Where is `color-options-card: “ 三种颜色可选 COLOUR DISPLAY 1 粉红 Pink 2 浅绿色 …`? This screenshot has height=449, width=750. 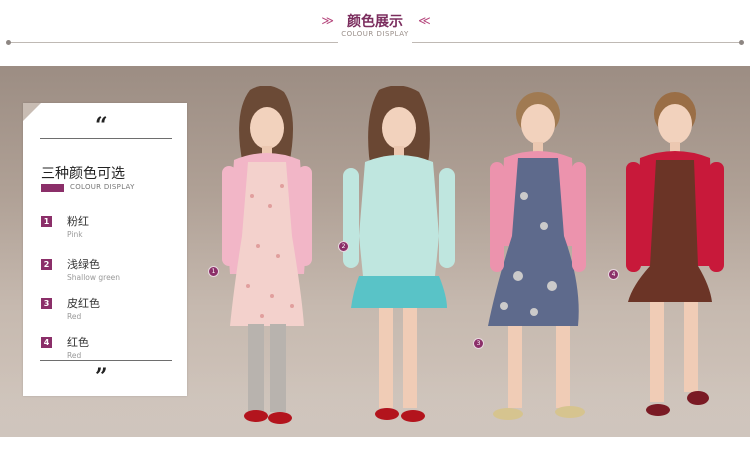 color-options-card: “ 三种颜色可选 COLOUR DISPLAY 1 粉红 Pink 2 浅绿色 … is located at coordinates (105, 249).